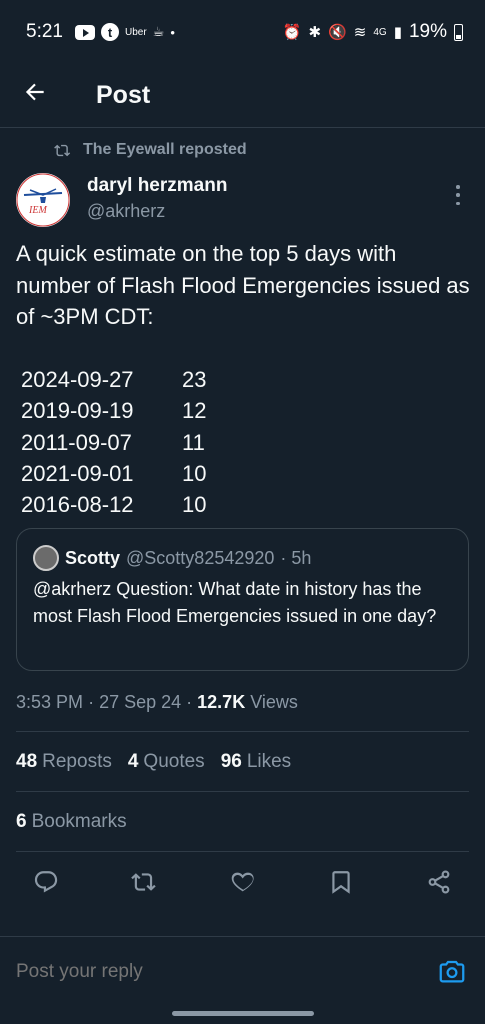 Image resolution: width=485 pixels, height=1024 pixels. What do you see at coordinates (269, 761) in the screenshot?
I see `likes-label: Likes` at bounding box center [269, 761].